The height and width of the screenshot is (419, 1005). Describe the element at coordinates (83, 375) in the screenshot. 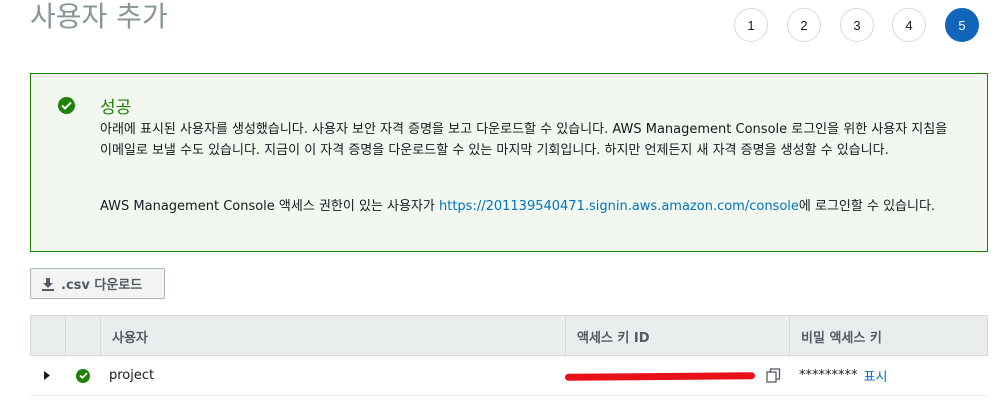

I see `row-status-success-icon` at that location.